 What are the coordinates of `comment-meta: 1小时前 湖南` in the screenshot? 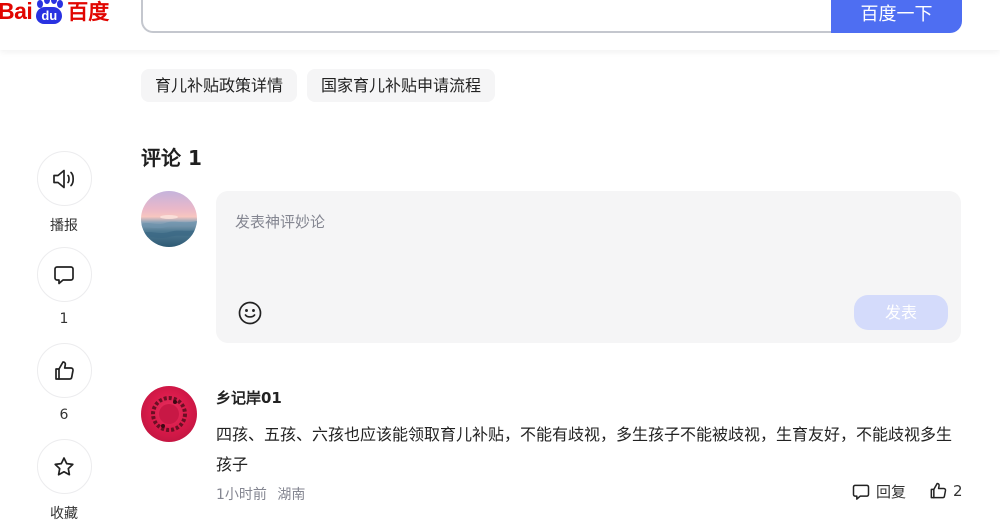 It's located at (260, 494).